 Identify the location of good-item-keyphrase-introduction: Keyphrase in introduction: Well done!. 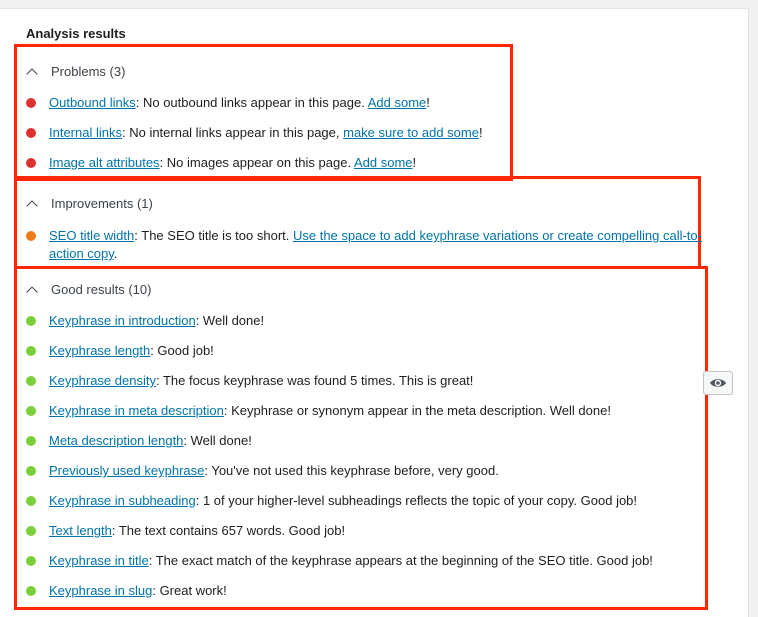
(145, 321).